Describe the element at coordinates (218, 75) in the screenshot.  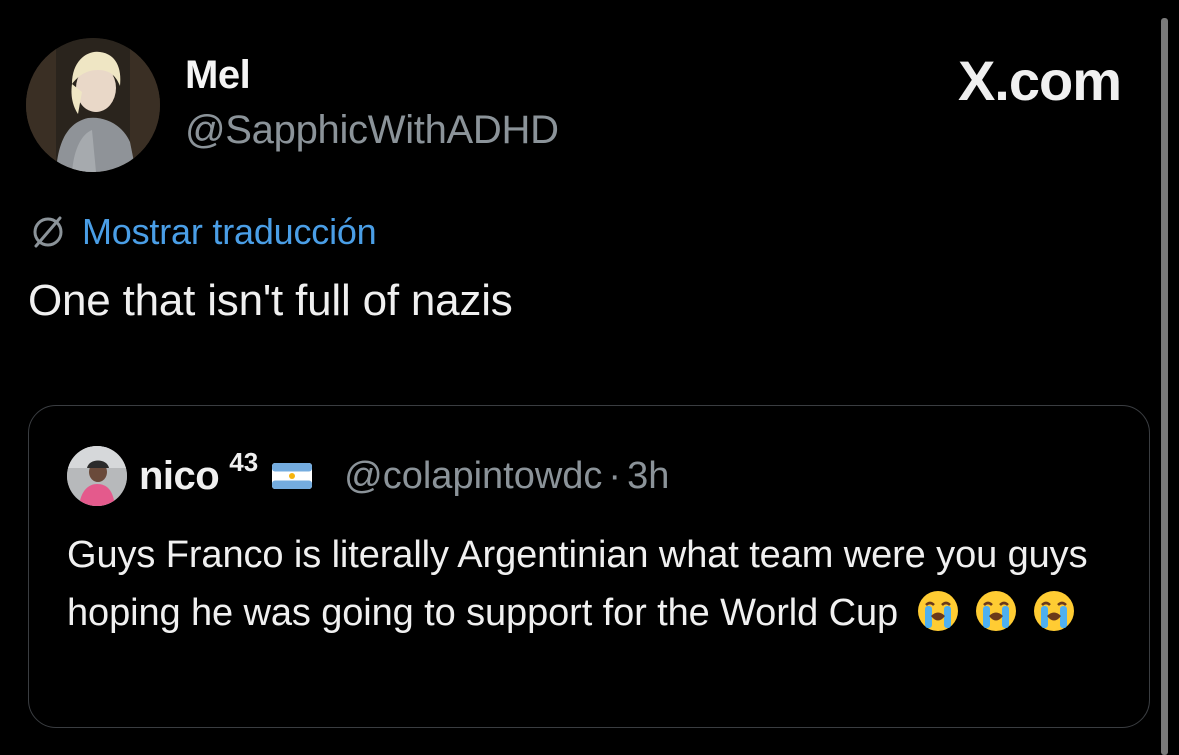
I see `display-name: Mel` at that location.